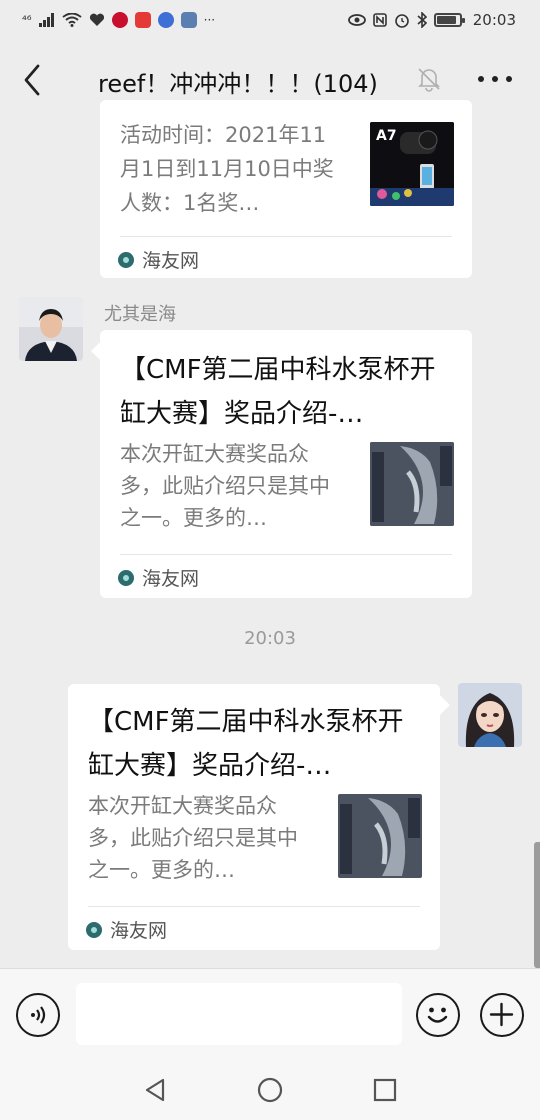 Image resolution: width=540 pixels, height=1120 pixels. I want to click on nav-recents-square-icon, so click(385, 1090).